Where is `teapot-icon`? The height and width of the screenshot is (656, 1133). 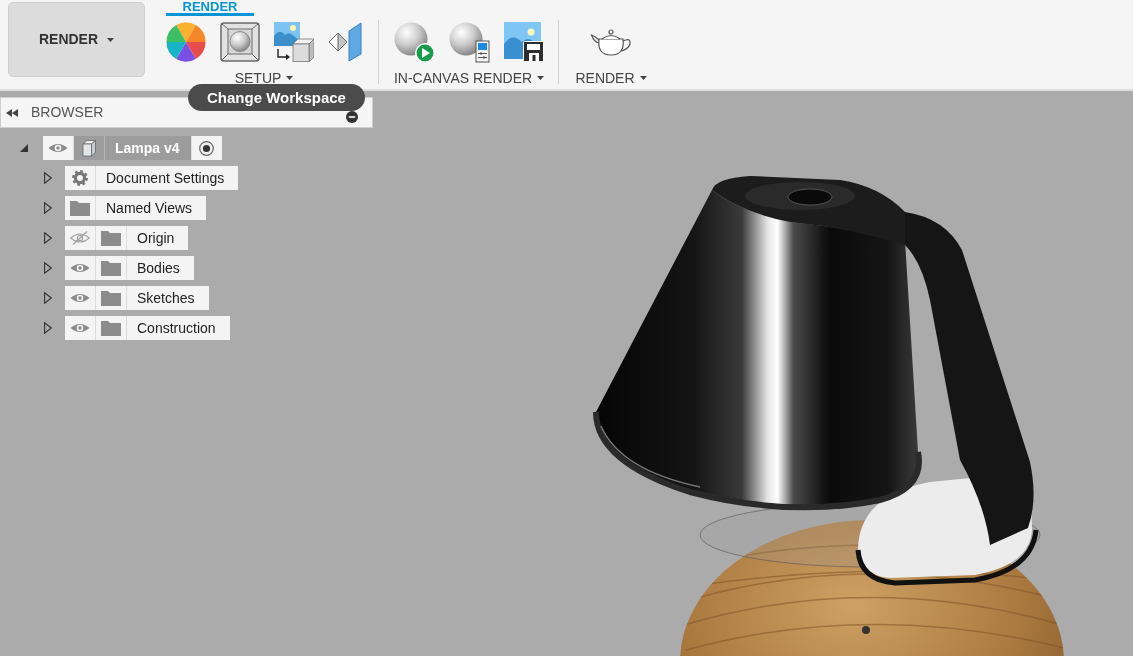
teapot-icon is located at coordinates (611, 42).